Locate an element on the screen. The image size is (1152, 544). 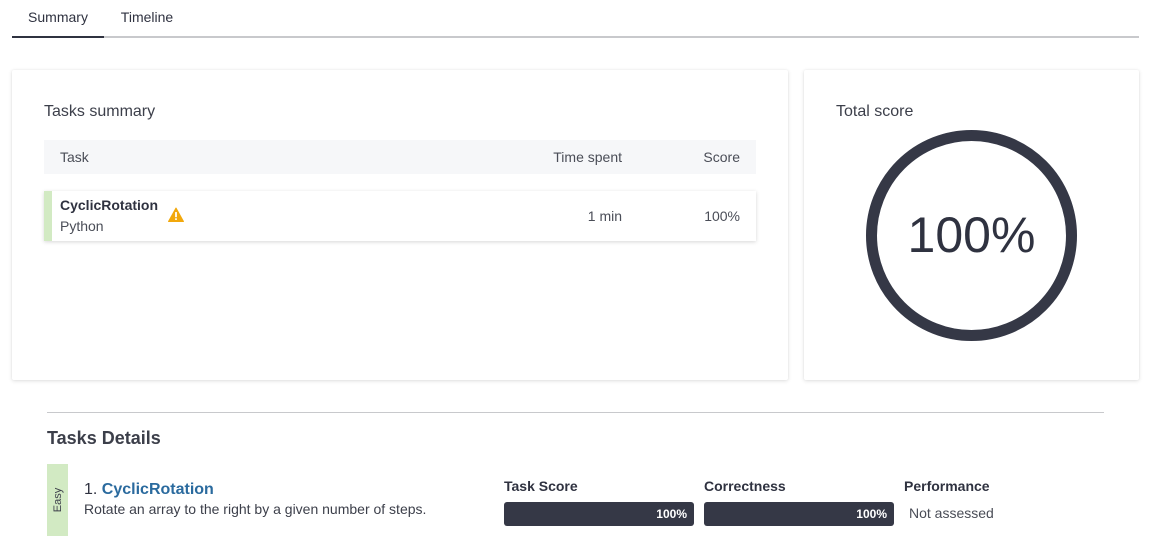
task-score-label: Task Score is located at coordinates (541, 486).